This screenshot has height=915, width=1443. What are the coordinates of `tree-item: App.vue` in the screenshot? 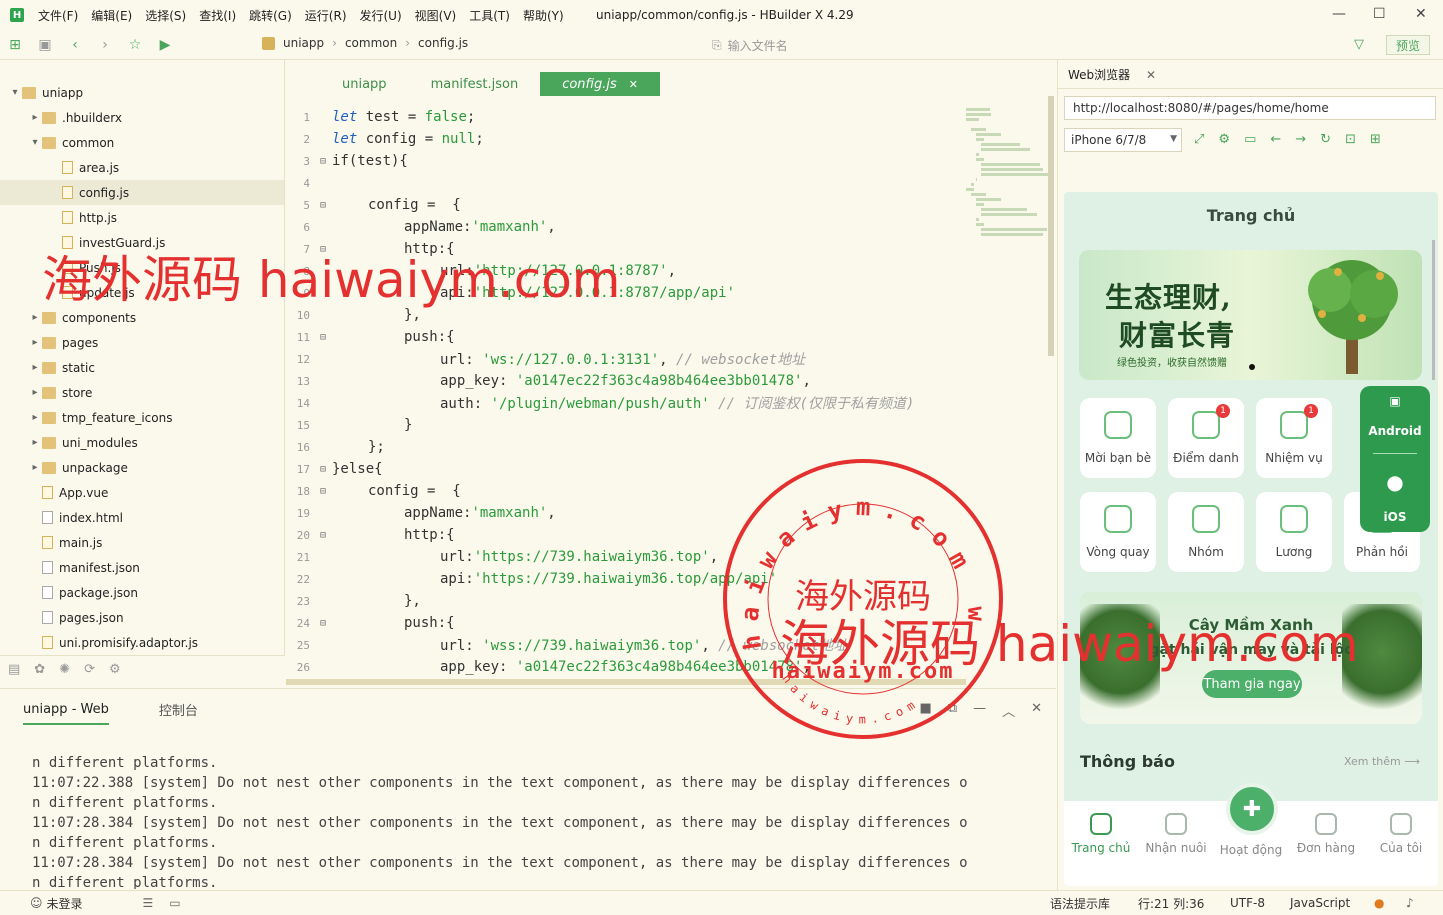 It's located at (142, 492).